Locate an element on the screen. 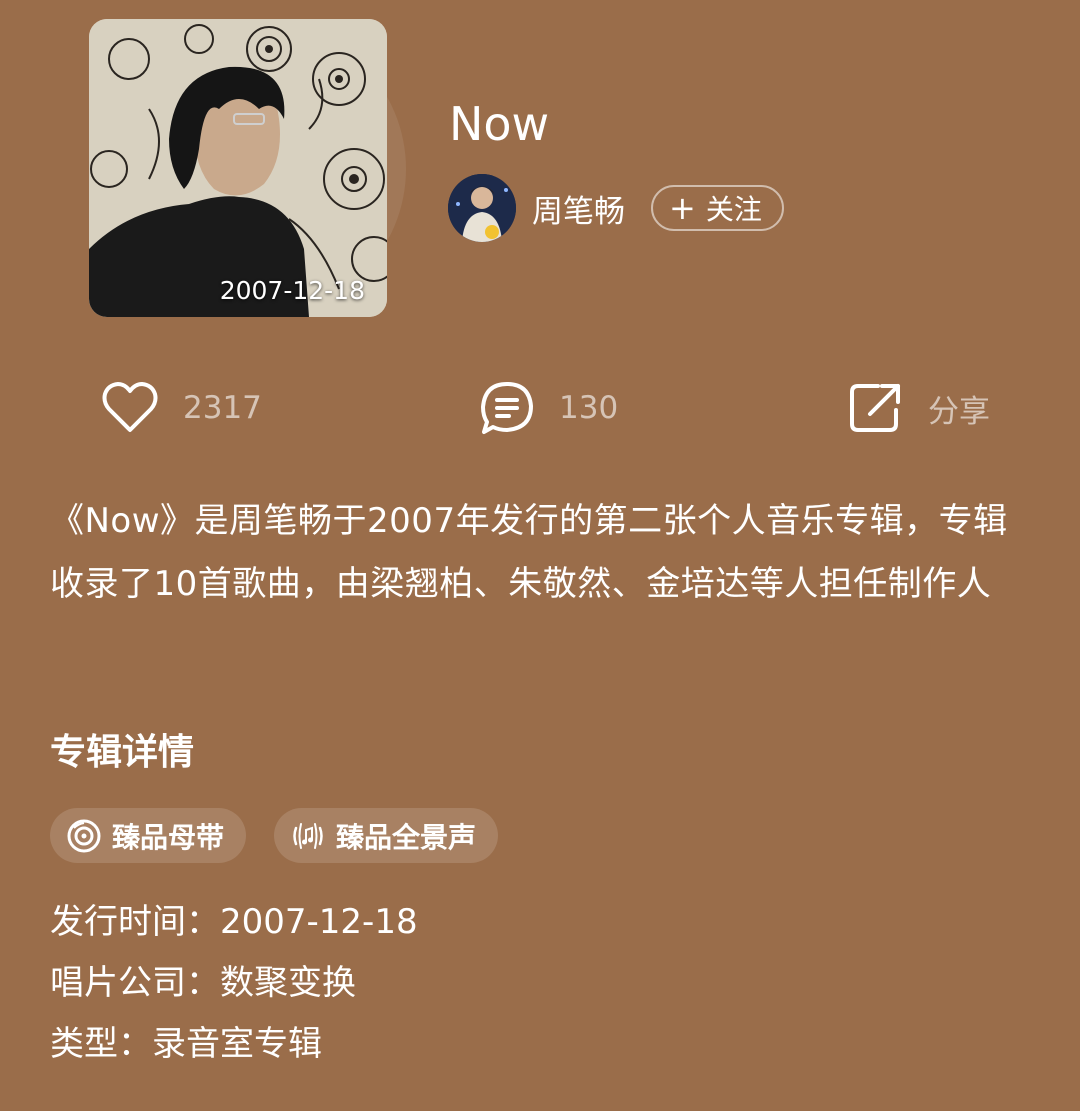 The height and width of the screenshot is (1111, 1080). record-label-row: 唱片公司：数聚变换 is located at coordinates (234, 983).